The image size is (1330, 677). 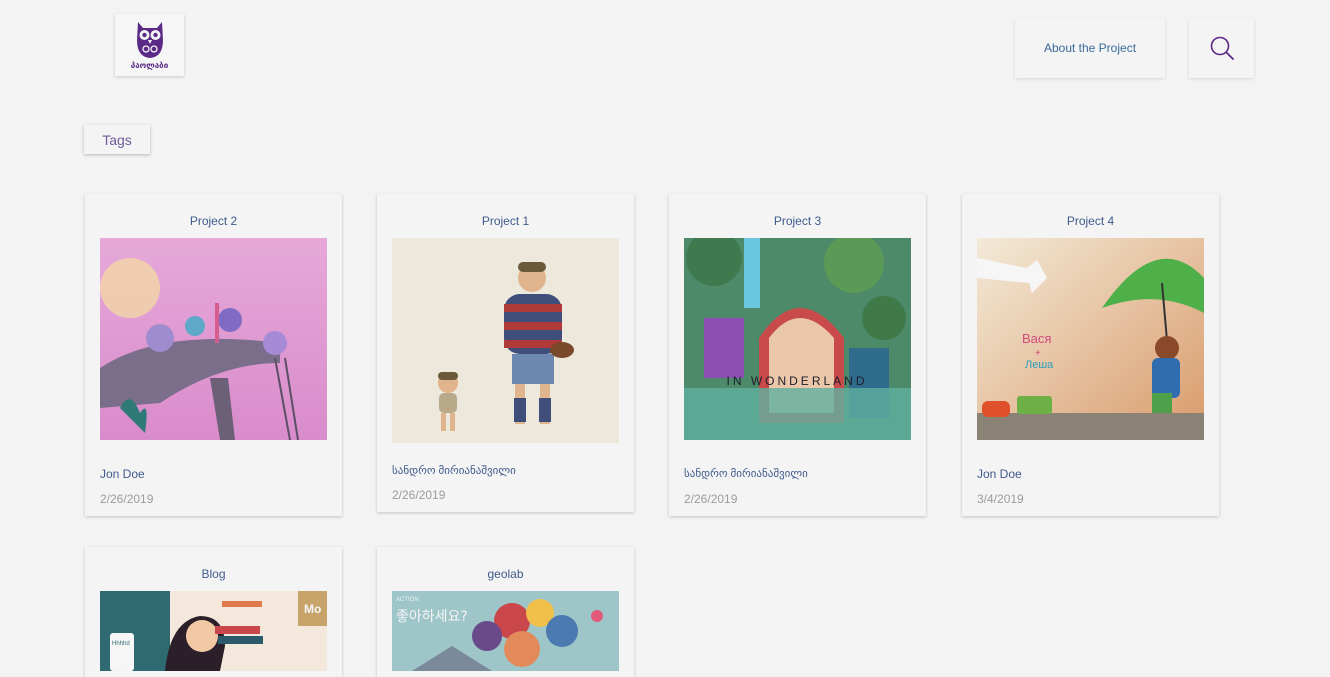 I want to click on project-card: Blog Mo Hhhhd, so click(x=213, y=612).